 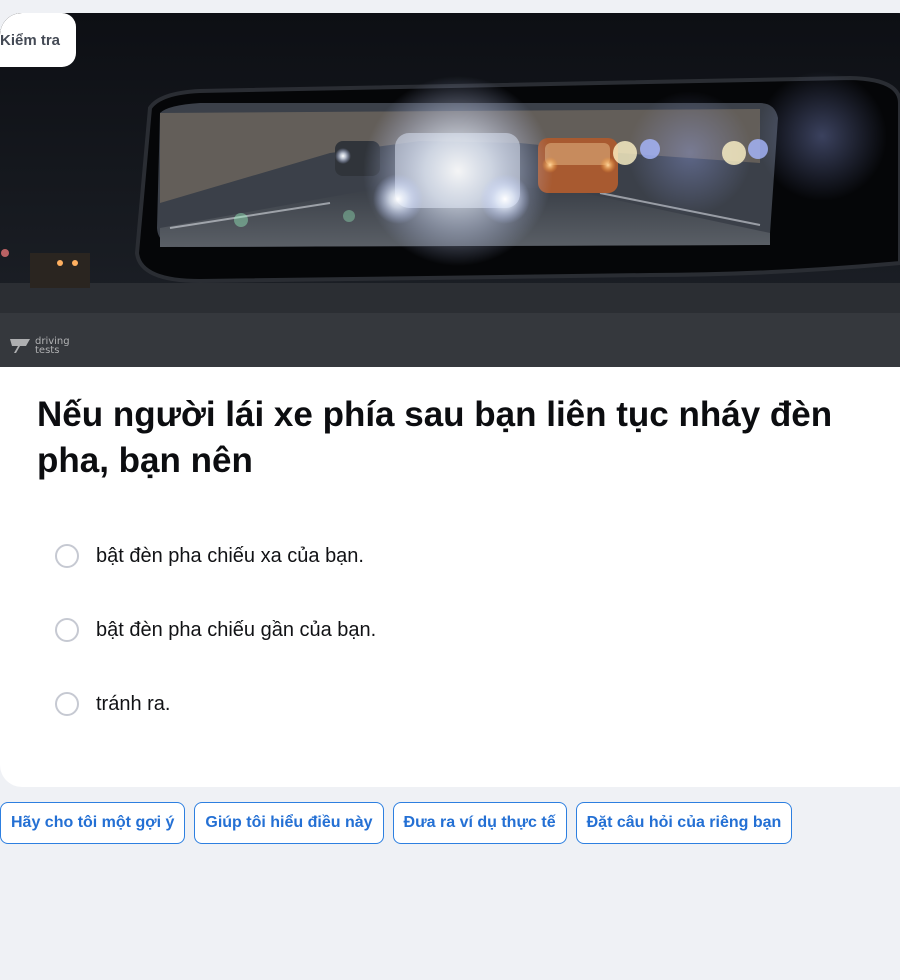 I want to click on driving-tests-watermark: driving tests, so click(x=41, y=346).